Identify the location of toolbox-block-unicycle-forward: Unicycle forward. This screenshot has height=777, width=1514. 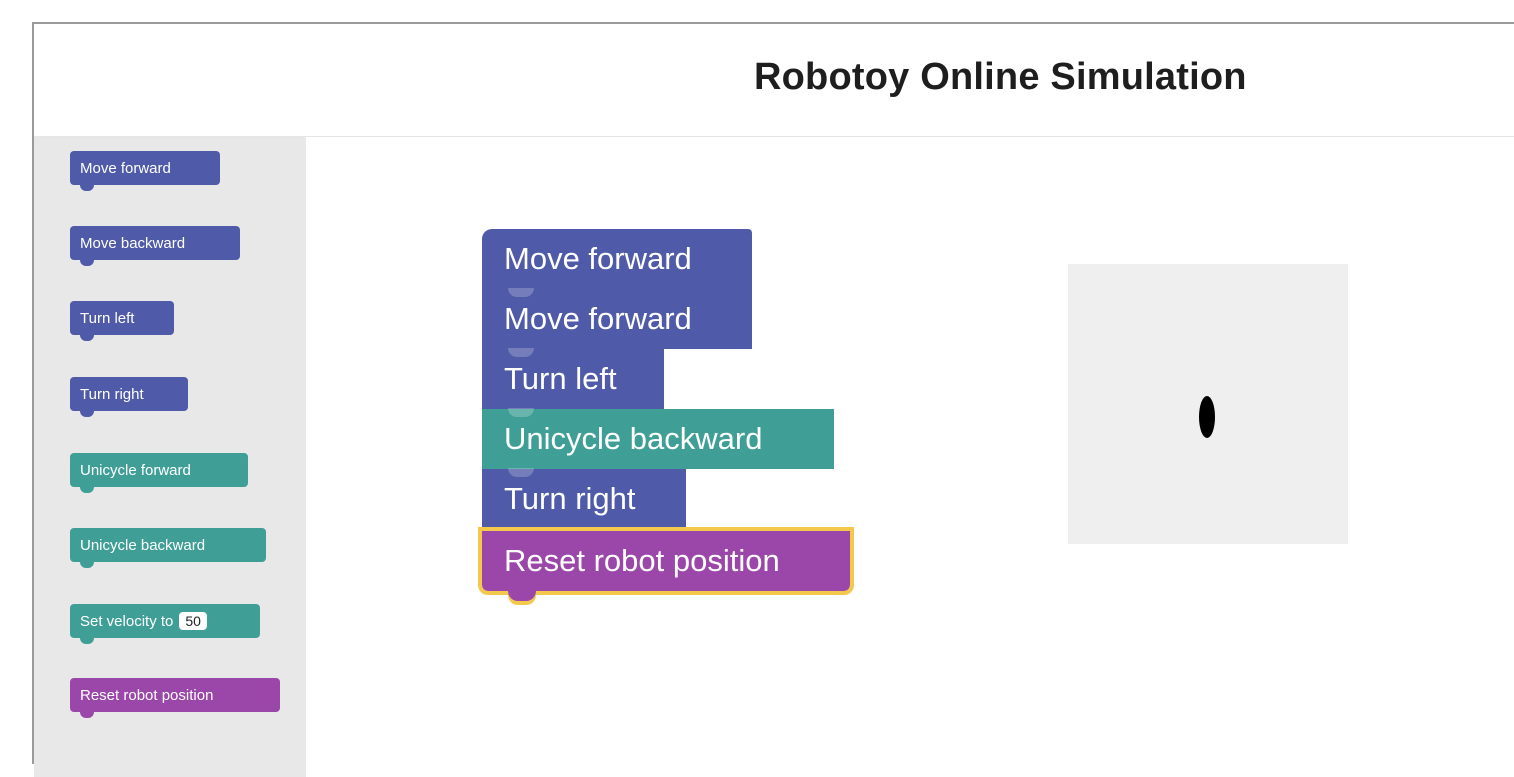
(159, 473).